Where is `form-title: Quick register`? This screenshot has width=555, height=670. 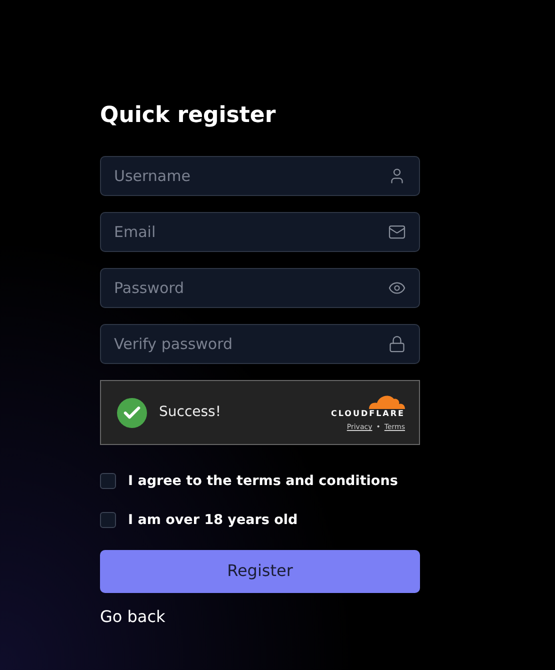 form-title: Quick register is located at coordinates (188, 116).